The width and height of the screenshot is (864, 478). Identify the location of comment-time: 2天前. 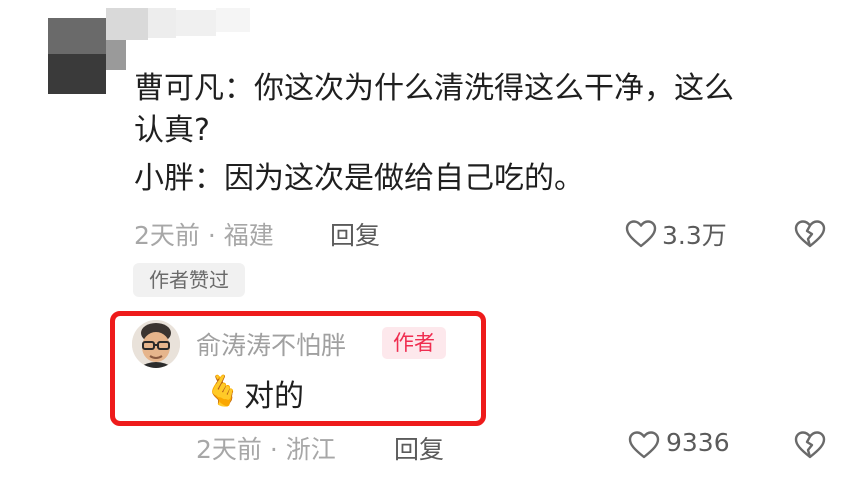
(167, 235).